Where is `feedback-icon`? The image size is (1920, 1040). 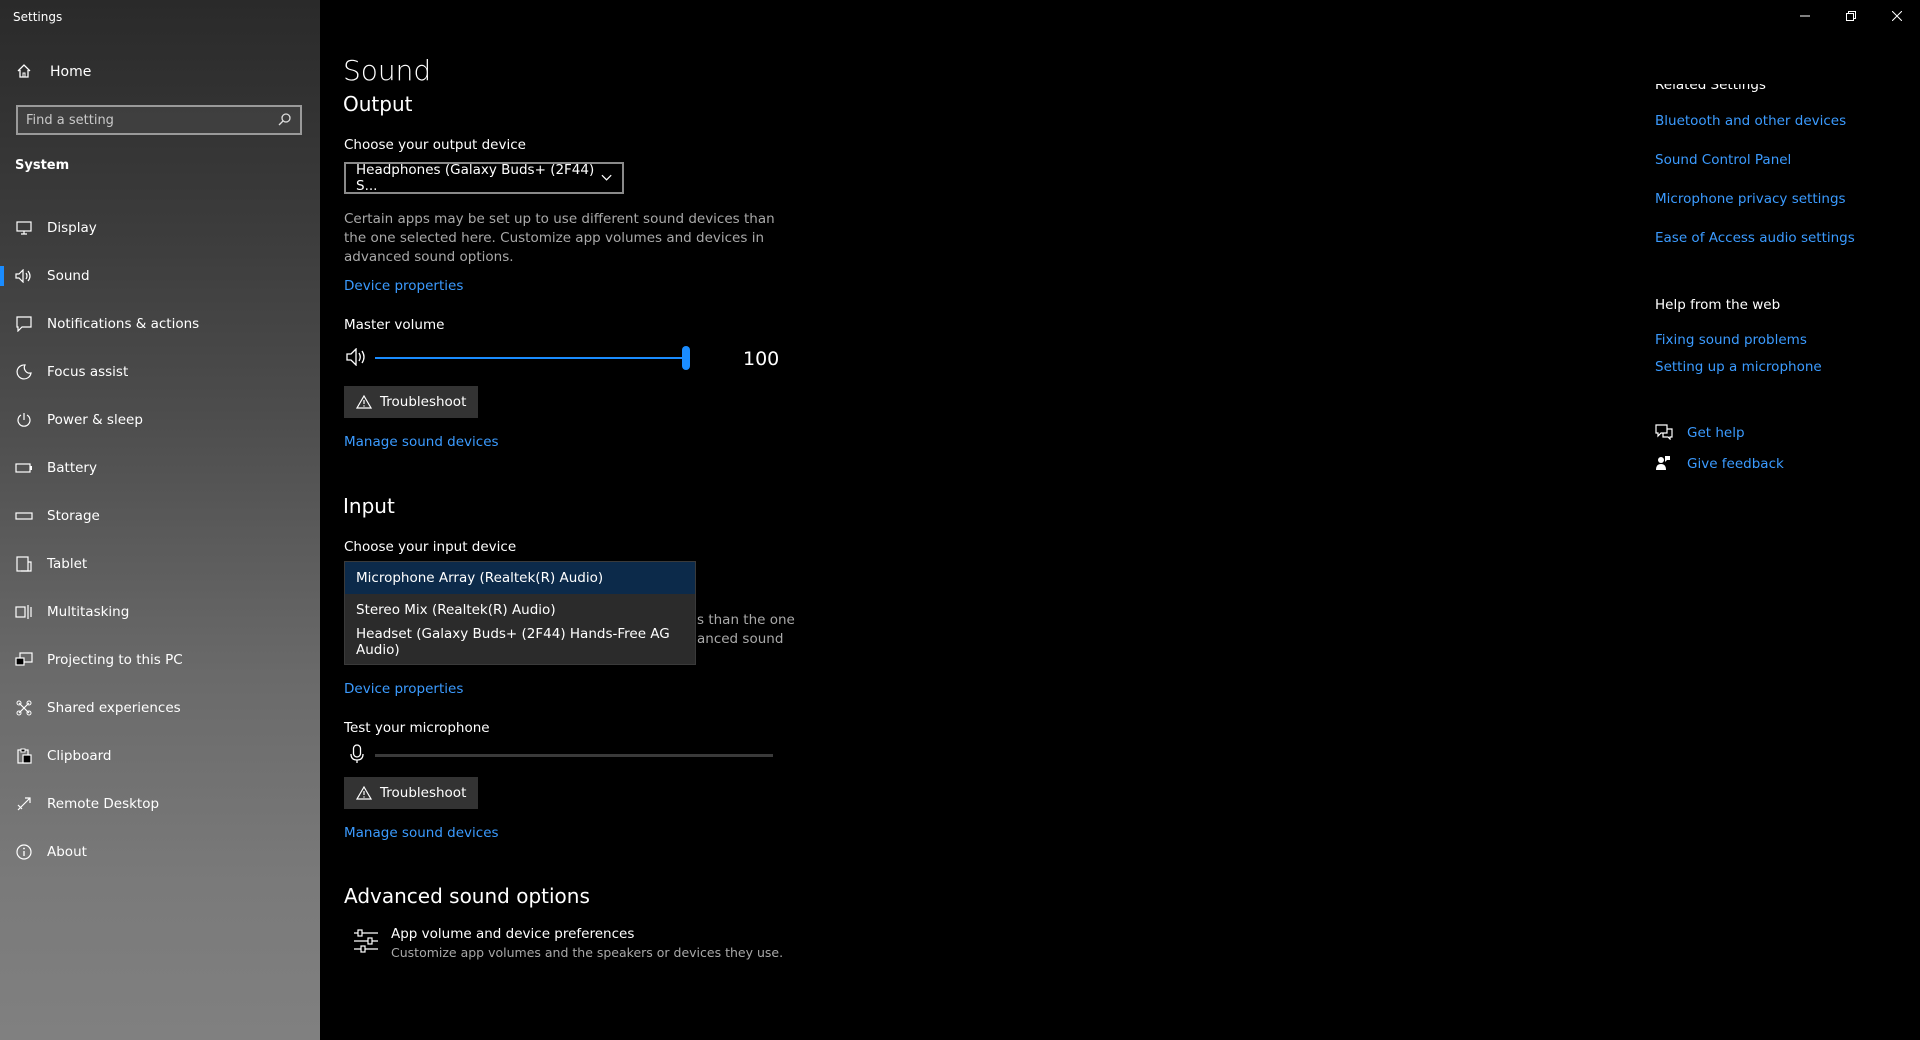 feedback-icon is located at coordinates (1664, 464).